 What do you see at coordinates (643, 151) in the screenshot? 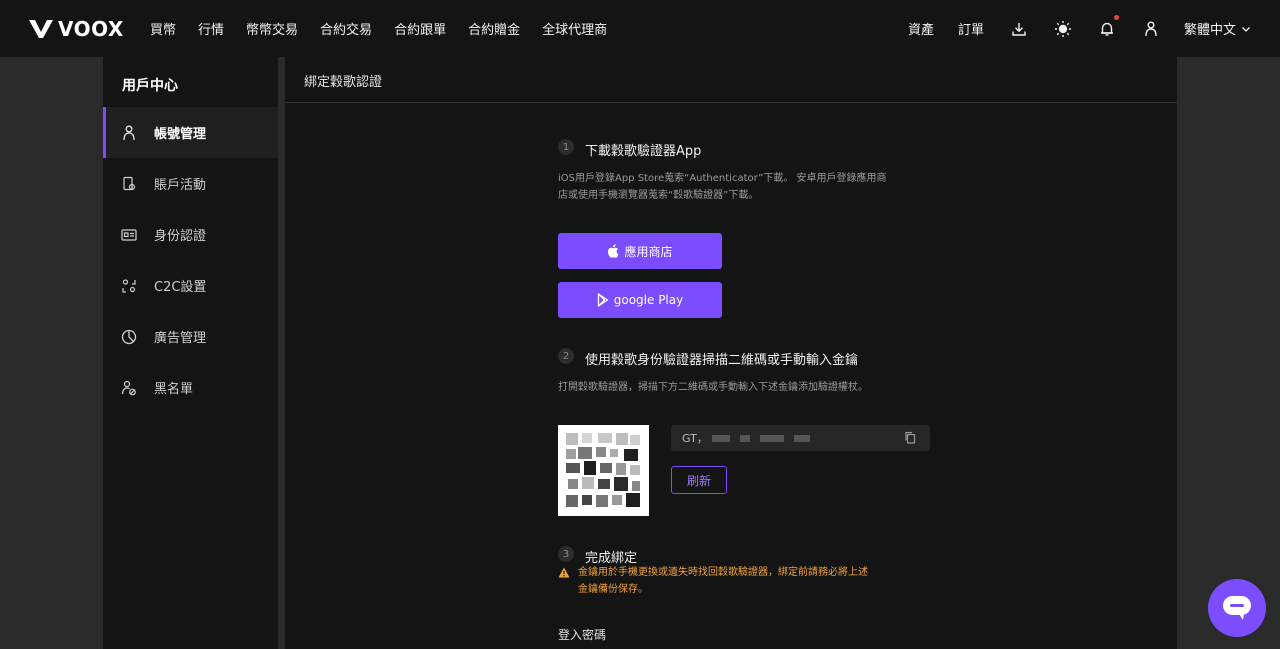
I see `step-1-title: 下載穀歌驗證器App` at bounding box center [643, 151].